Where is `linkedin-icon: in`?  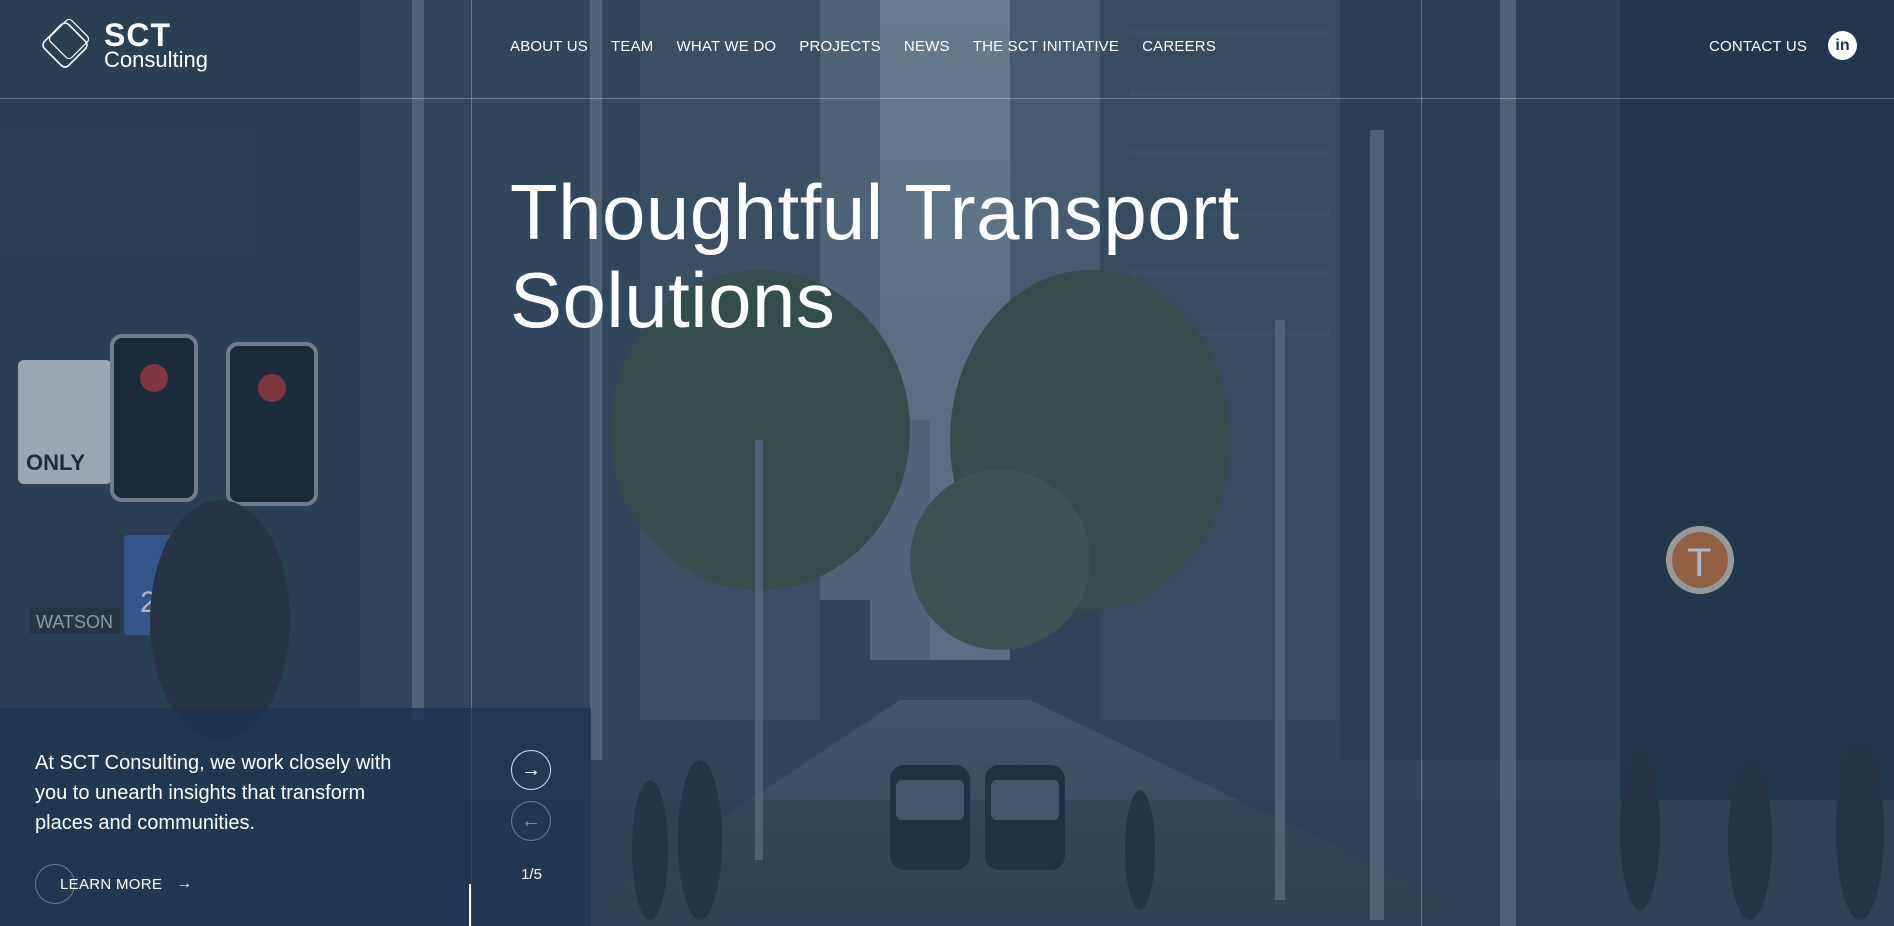 linkedin-icon: in is located at coordinates (1842, 45).